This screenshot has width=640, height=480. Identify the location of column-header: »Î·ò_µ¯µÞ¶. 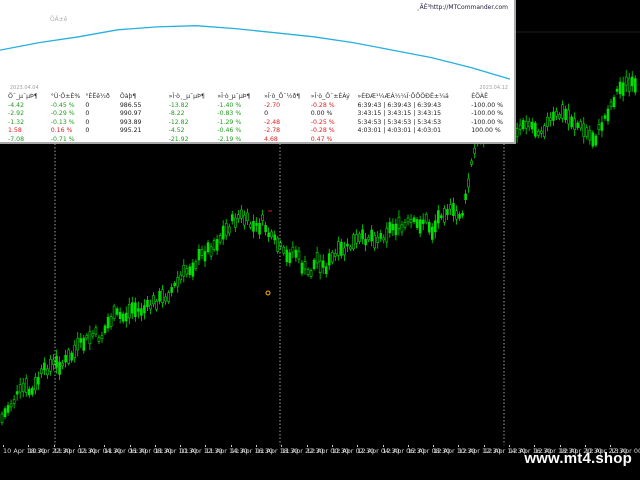
(234, 96).